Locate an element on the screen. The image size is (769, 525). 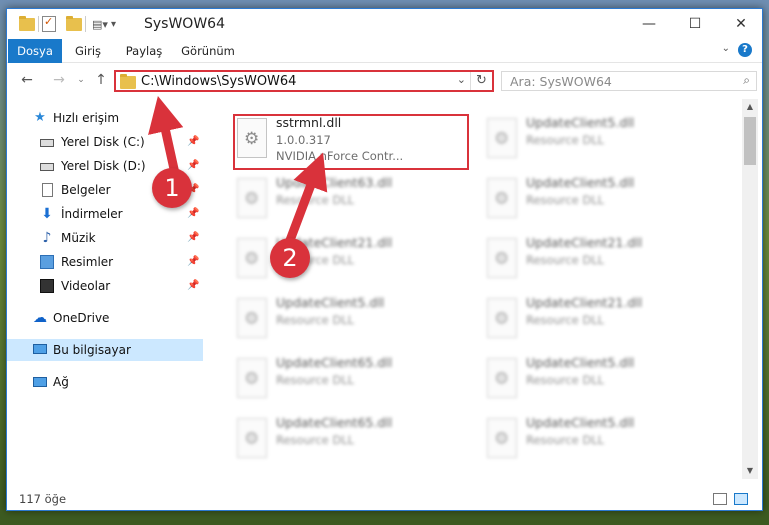
tab-file: Dosya is located at coordinates (35, 51).